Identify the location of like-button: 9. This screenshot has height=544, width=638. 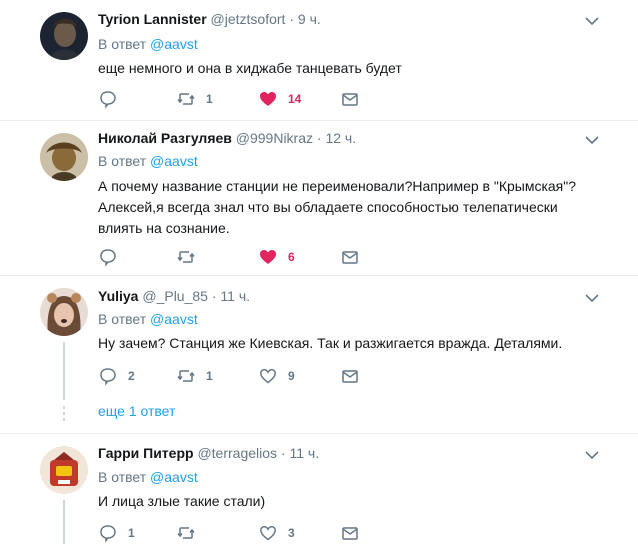
(276, 376).